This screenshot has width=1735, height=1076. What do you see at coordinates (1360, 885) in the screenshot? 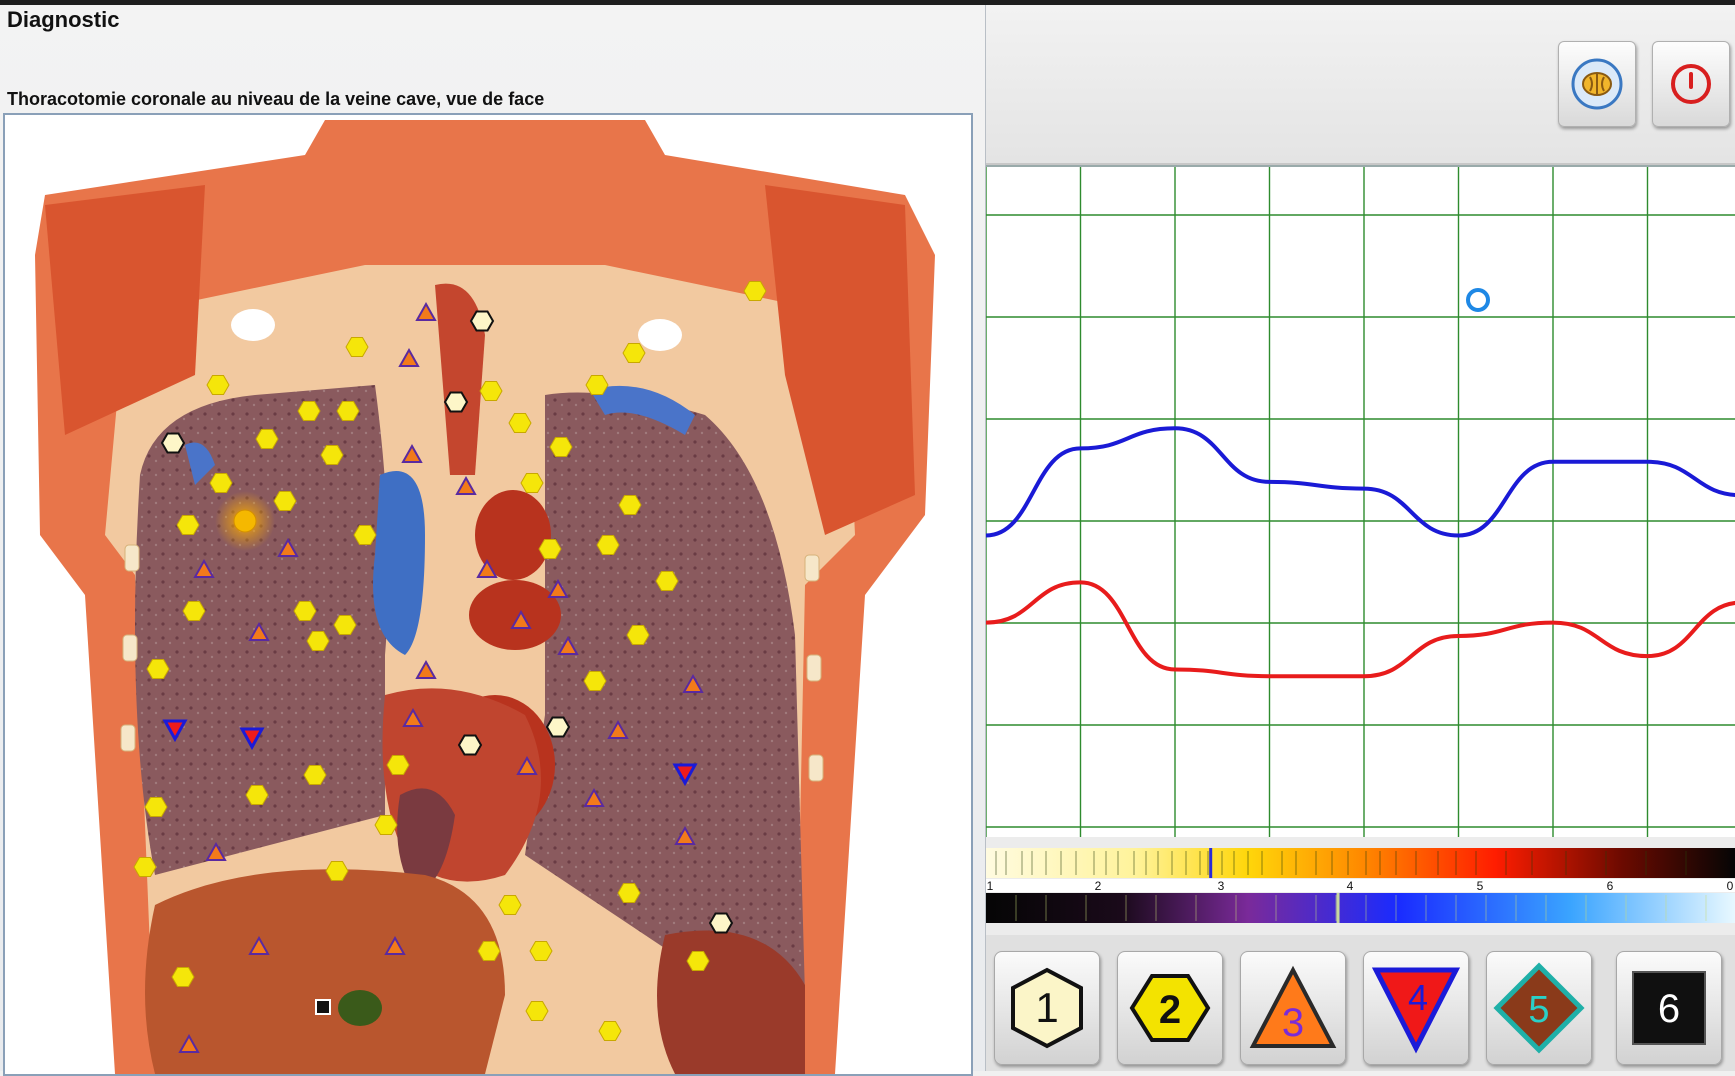
I see `spectrum-canvas: 1 2 3 4 5 6 0` at bounding box center [1360, 885].